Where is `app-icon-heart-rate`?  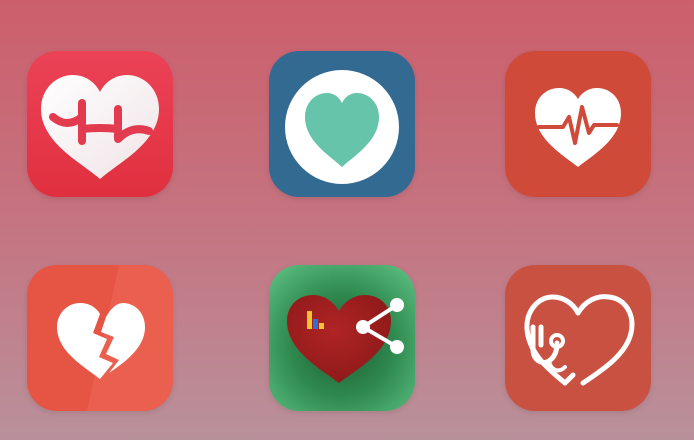 app-icon-heart-rate is located at coordinates (100, 124).